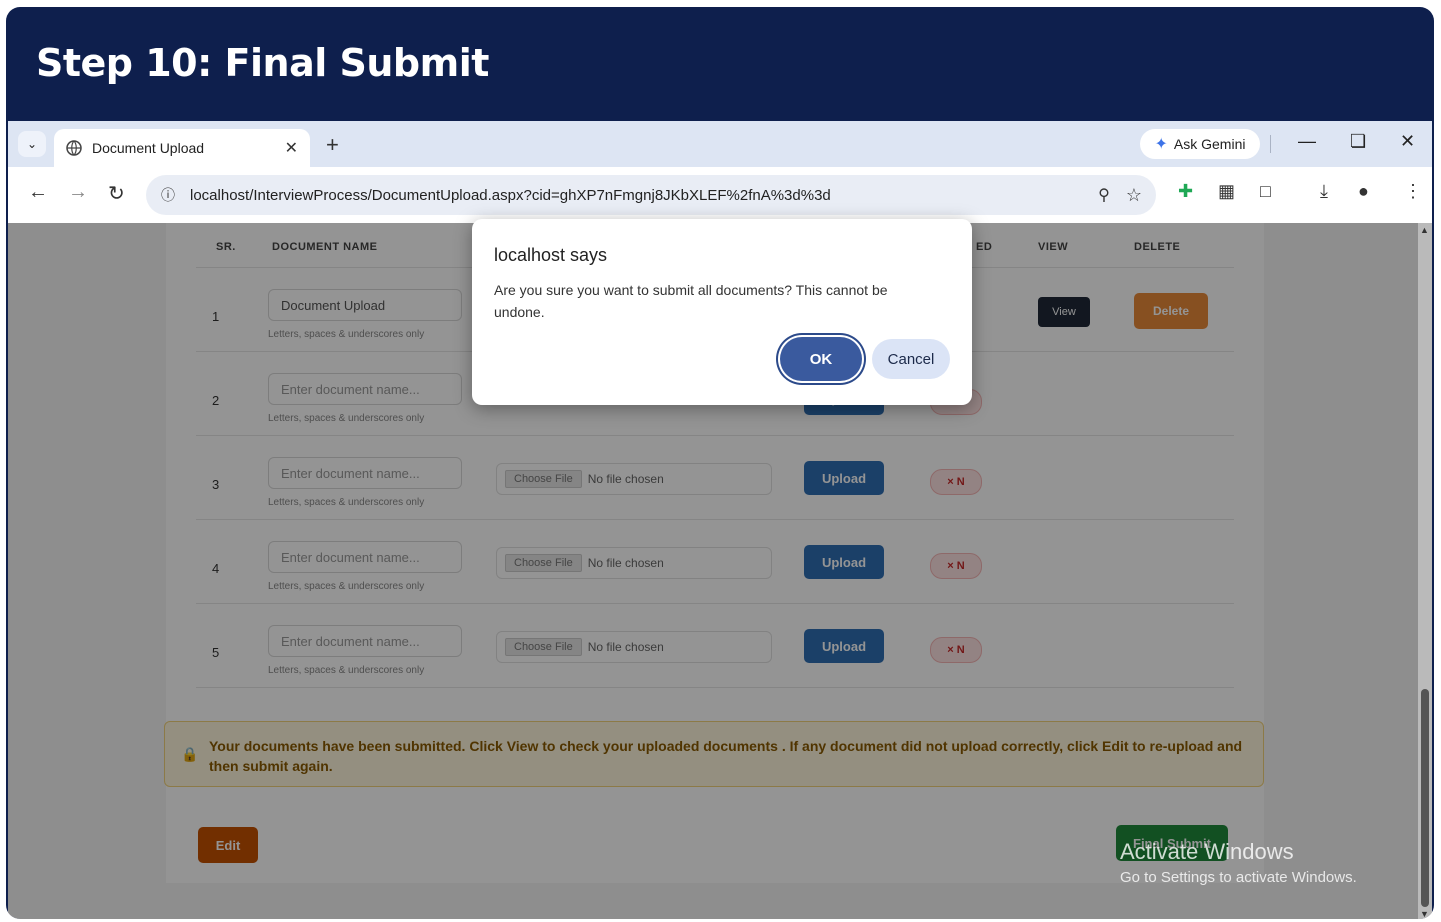 This screenshot has height=922, width=1441. What do you see at coordinates (1209, 144) in the screenshot?
I see `ask-gemini-label: Ask Gemini` at bounding box center [1209, 144].